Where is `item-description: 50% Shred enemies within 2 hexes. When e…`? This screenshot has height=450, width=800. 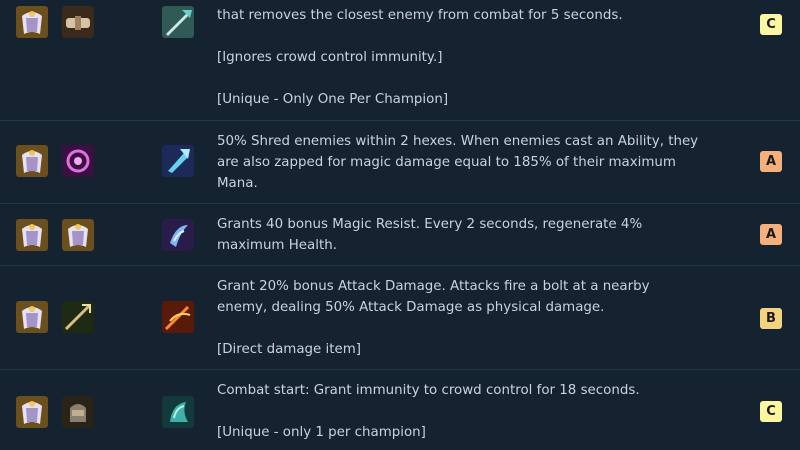
item-description: 50% Shred enemies within 2 hexes. When e… is located at coordinates (467, 162).